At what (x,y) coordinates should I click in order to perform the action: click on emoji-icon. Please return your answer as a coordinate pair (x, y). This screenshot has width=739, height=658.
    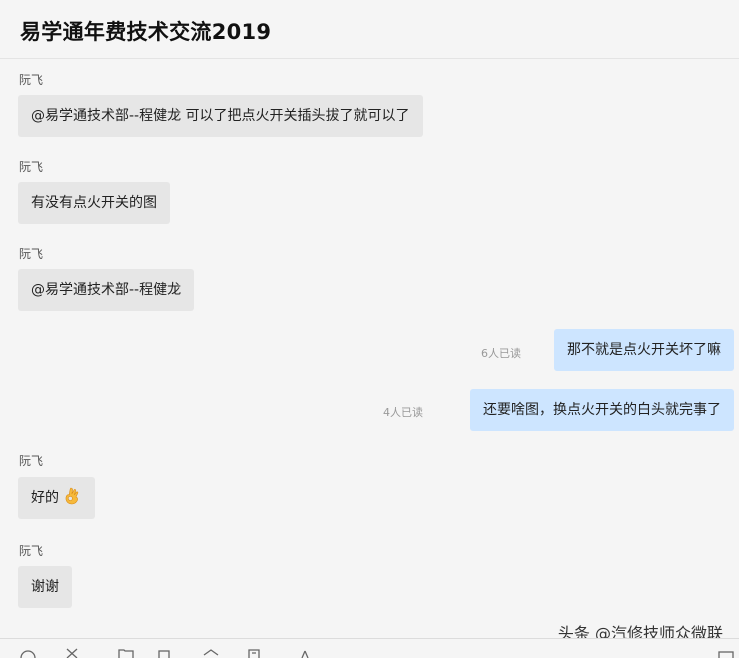
    Looking at the image, I should click on (28, 652).